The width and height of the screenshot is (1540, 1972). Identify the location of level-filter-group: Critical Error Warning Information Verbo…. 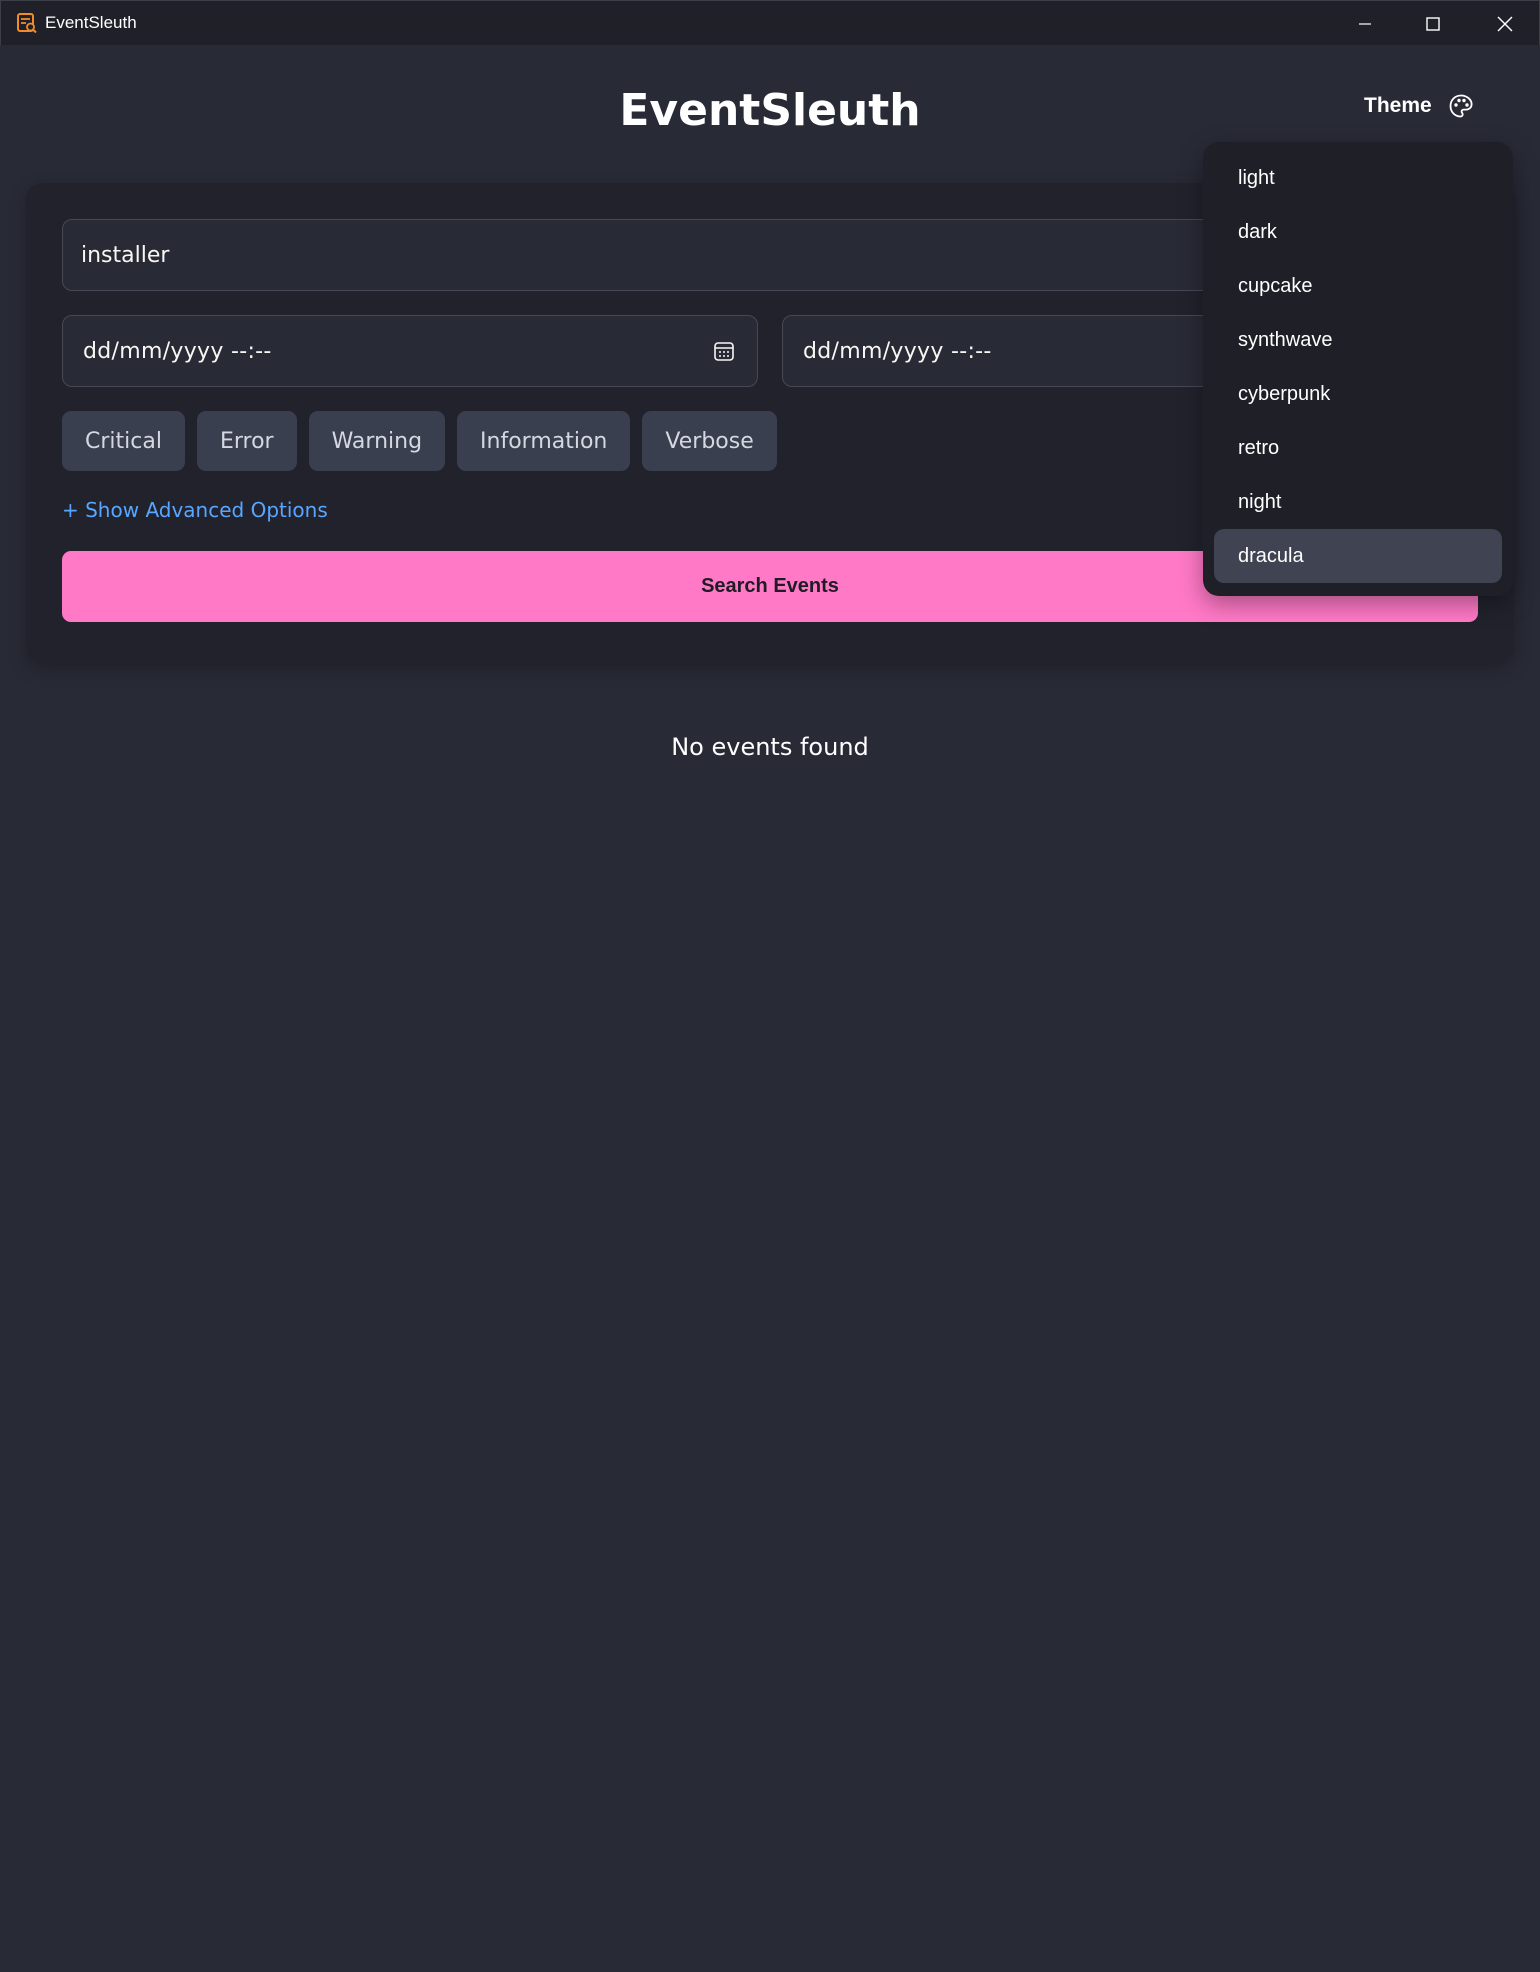
(419, 441).